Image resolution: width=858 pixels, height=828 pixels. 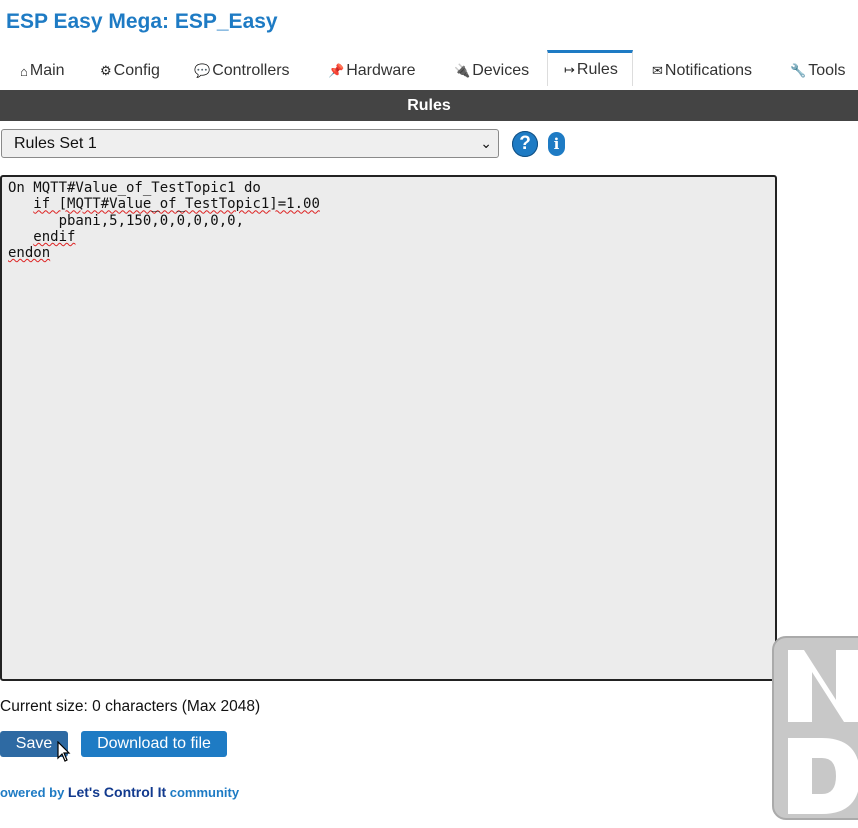 I want to click on section-header: Rules, so click(x=429, y=105).